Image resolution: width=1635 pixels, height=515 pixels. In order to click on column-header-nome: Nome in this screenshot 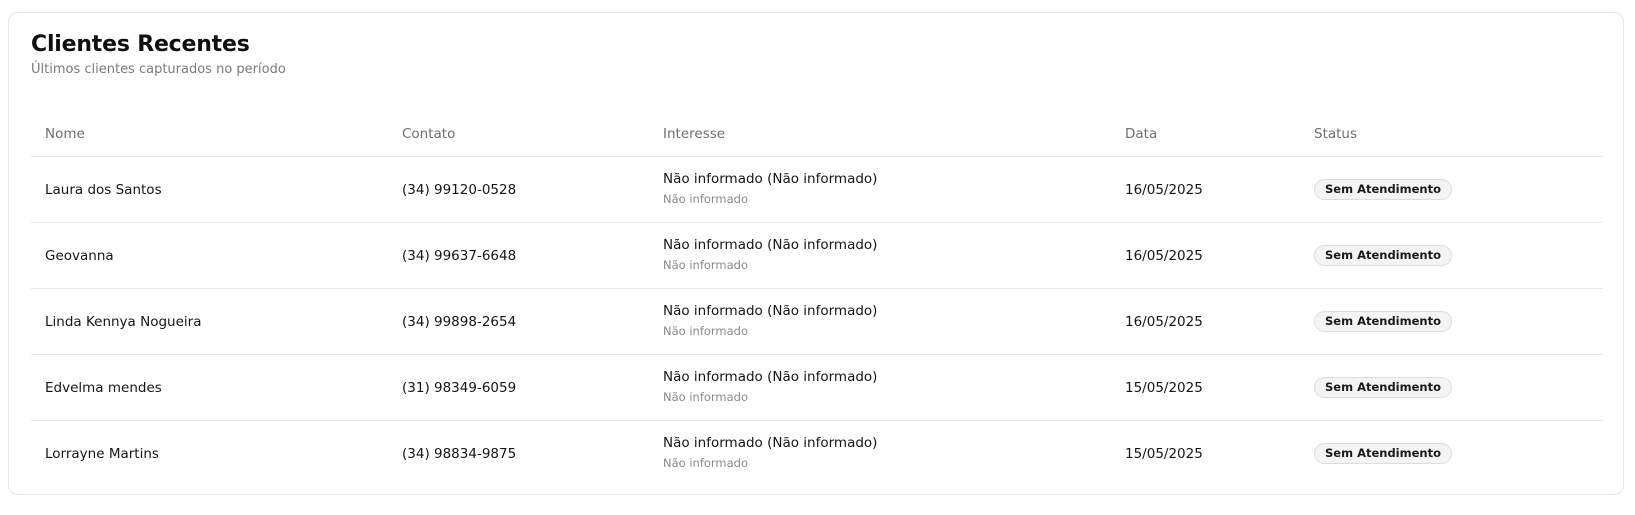, I will do `click(65, 134)`.